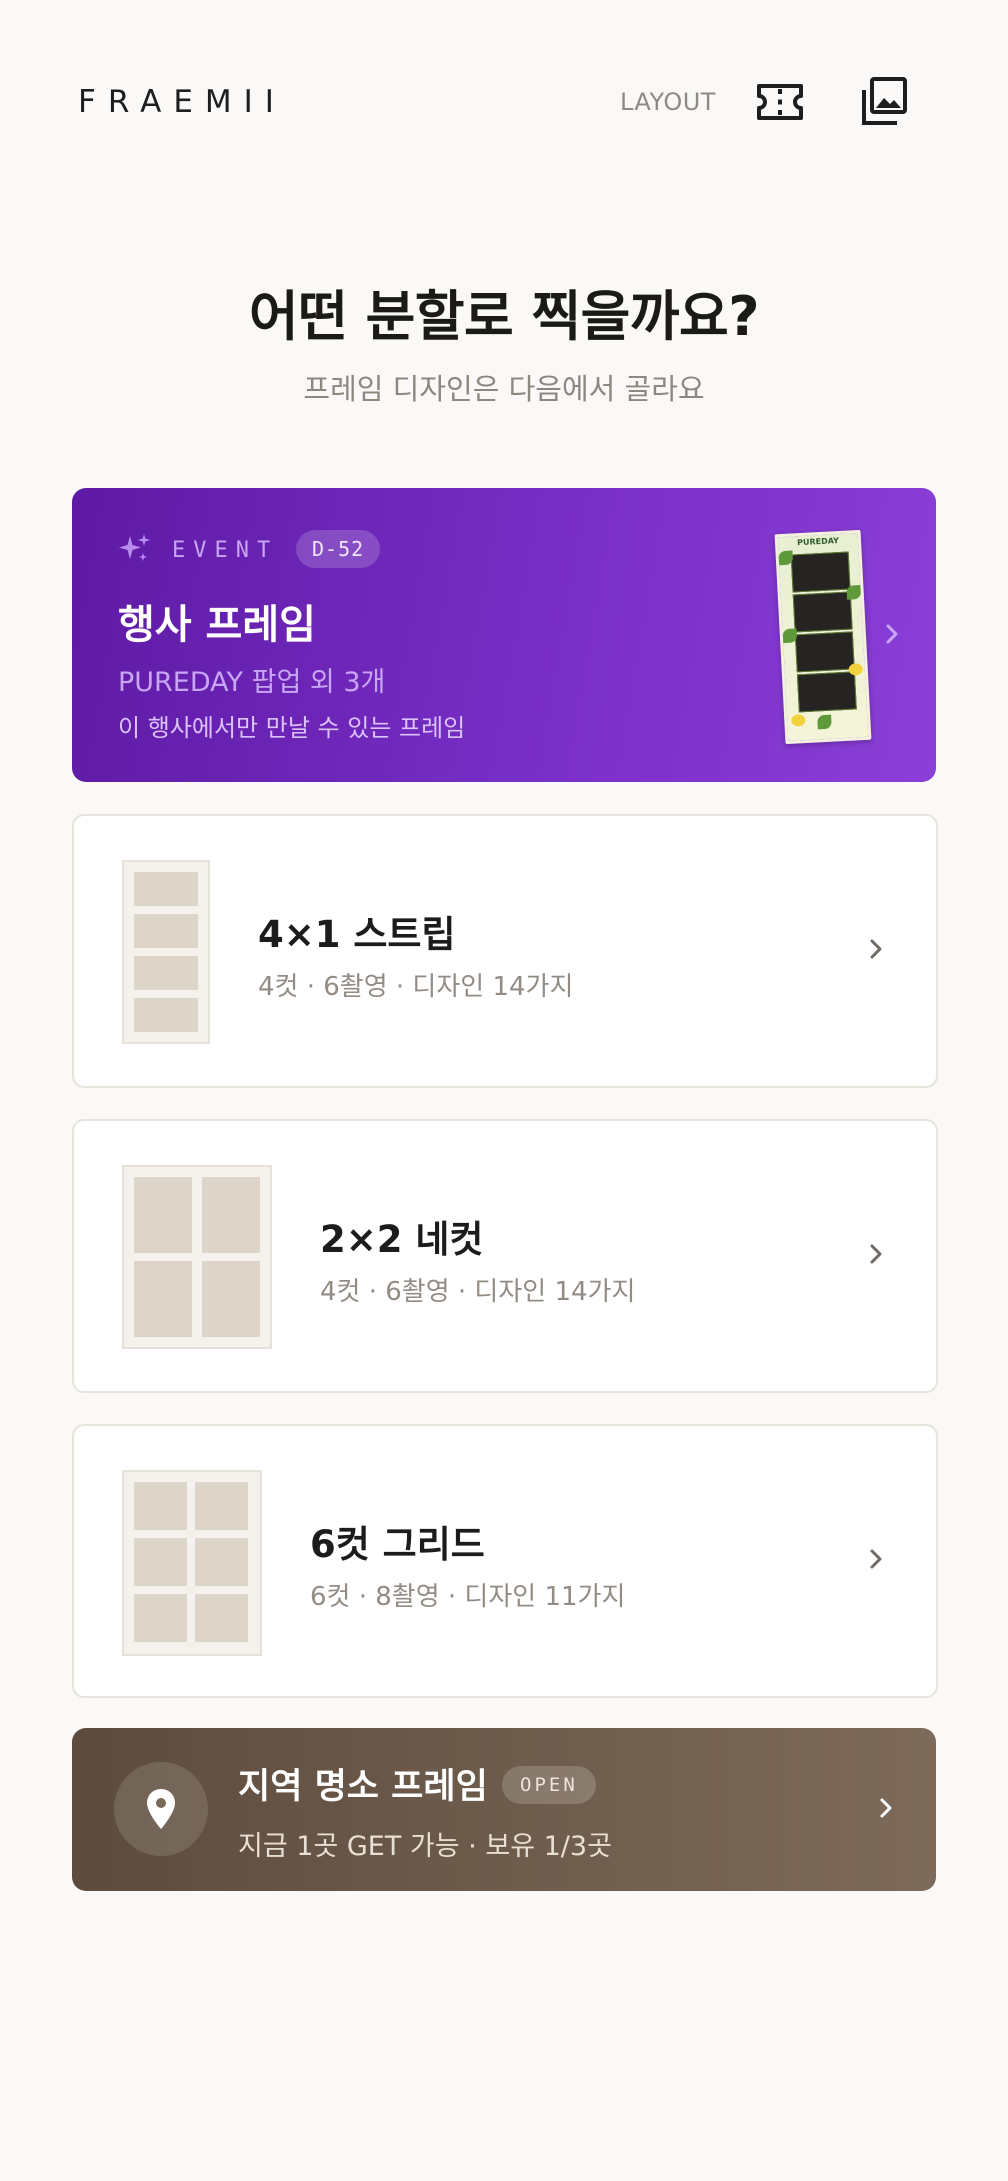 This screenshot has width=1008, height=2181. Describe the element at coordinates (504, 105) in the screenshot. I see `app-header: FRAEMII LAYOUT` at that location.